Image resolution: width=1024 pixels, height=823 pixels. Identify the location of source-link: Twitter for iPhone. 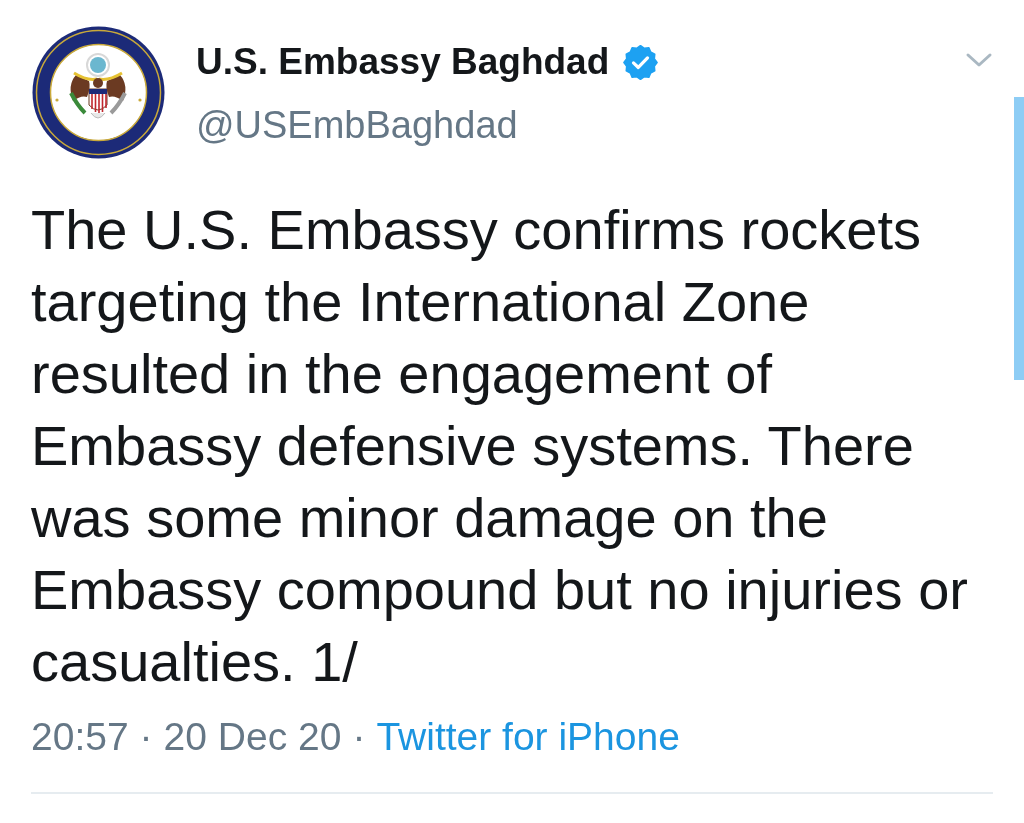
(528, 737).